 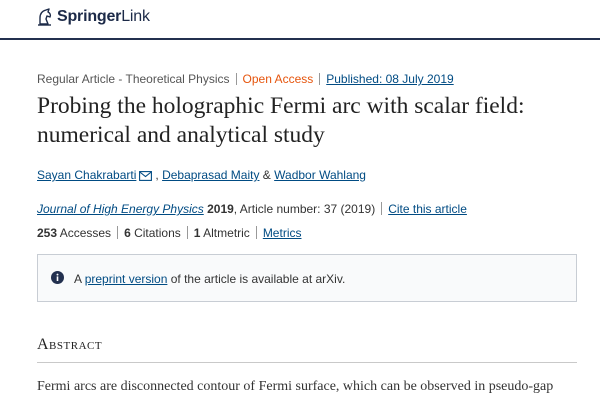 I want to click on abstract-heading: Abstract, so click(x=70, y=344).